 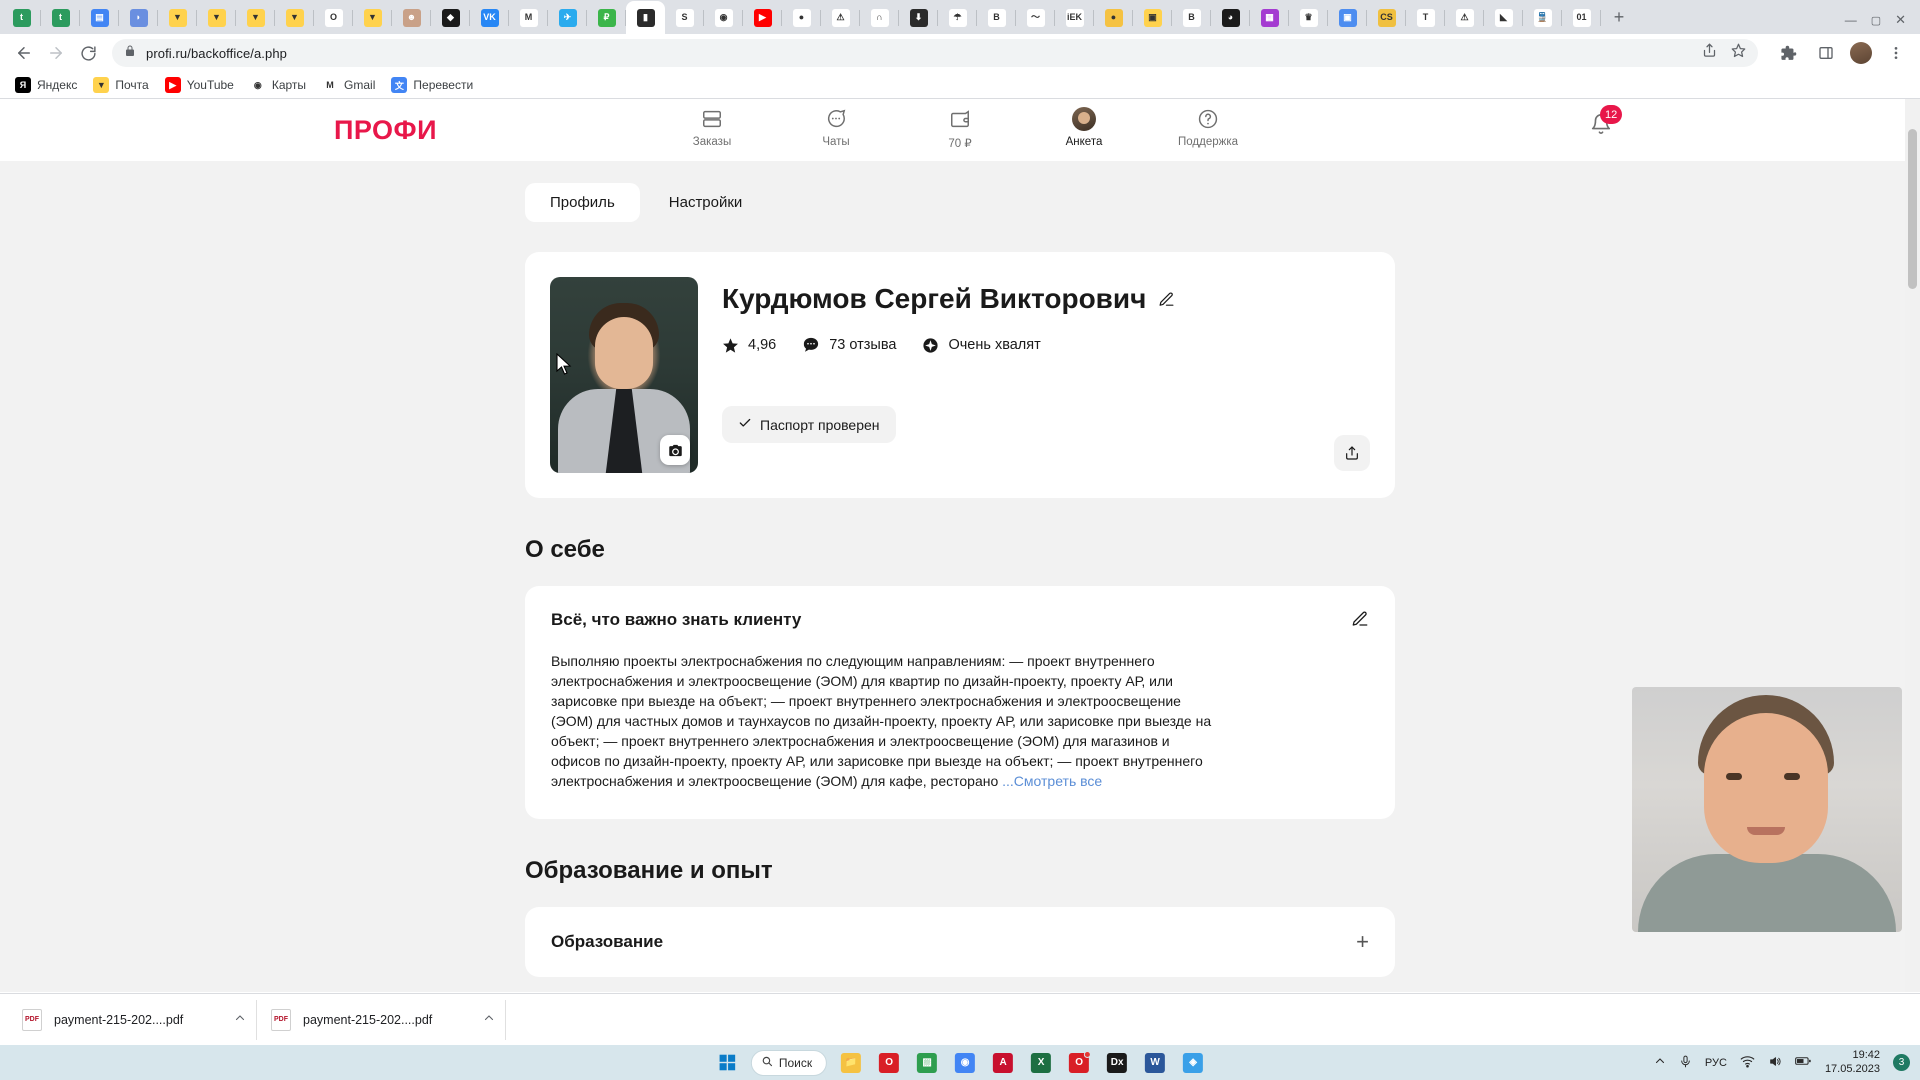 I want to click on browser-profile-avatar, so click(x=1861, y=53).